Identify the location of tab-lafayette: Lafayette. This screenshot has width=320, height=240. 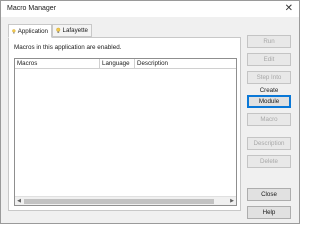
(72, 30).